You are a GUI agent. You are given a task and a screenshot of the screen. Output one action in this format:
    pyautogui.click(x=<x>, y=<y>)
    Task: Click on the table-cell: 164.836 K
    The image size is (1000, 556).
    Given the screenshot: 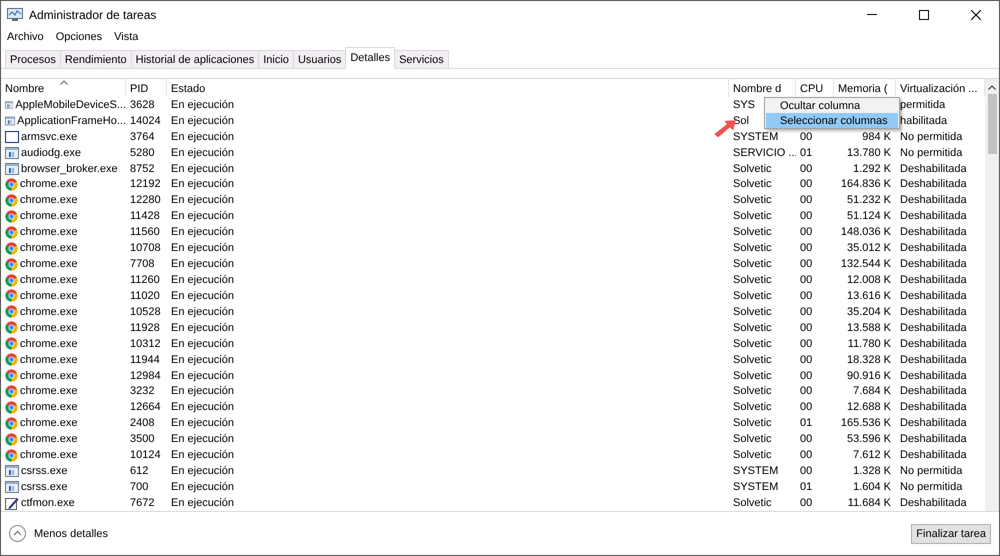 What is the action you would take?
    pyautogui.click(x=865, y=184)
    